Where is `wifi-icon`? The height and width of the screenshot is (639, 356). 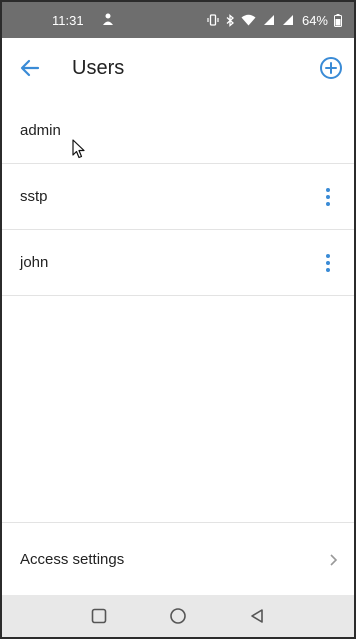
wifi-icon is located at coordinates (248, 20).